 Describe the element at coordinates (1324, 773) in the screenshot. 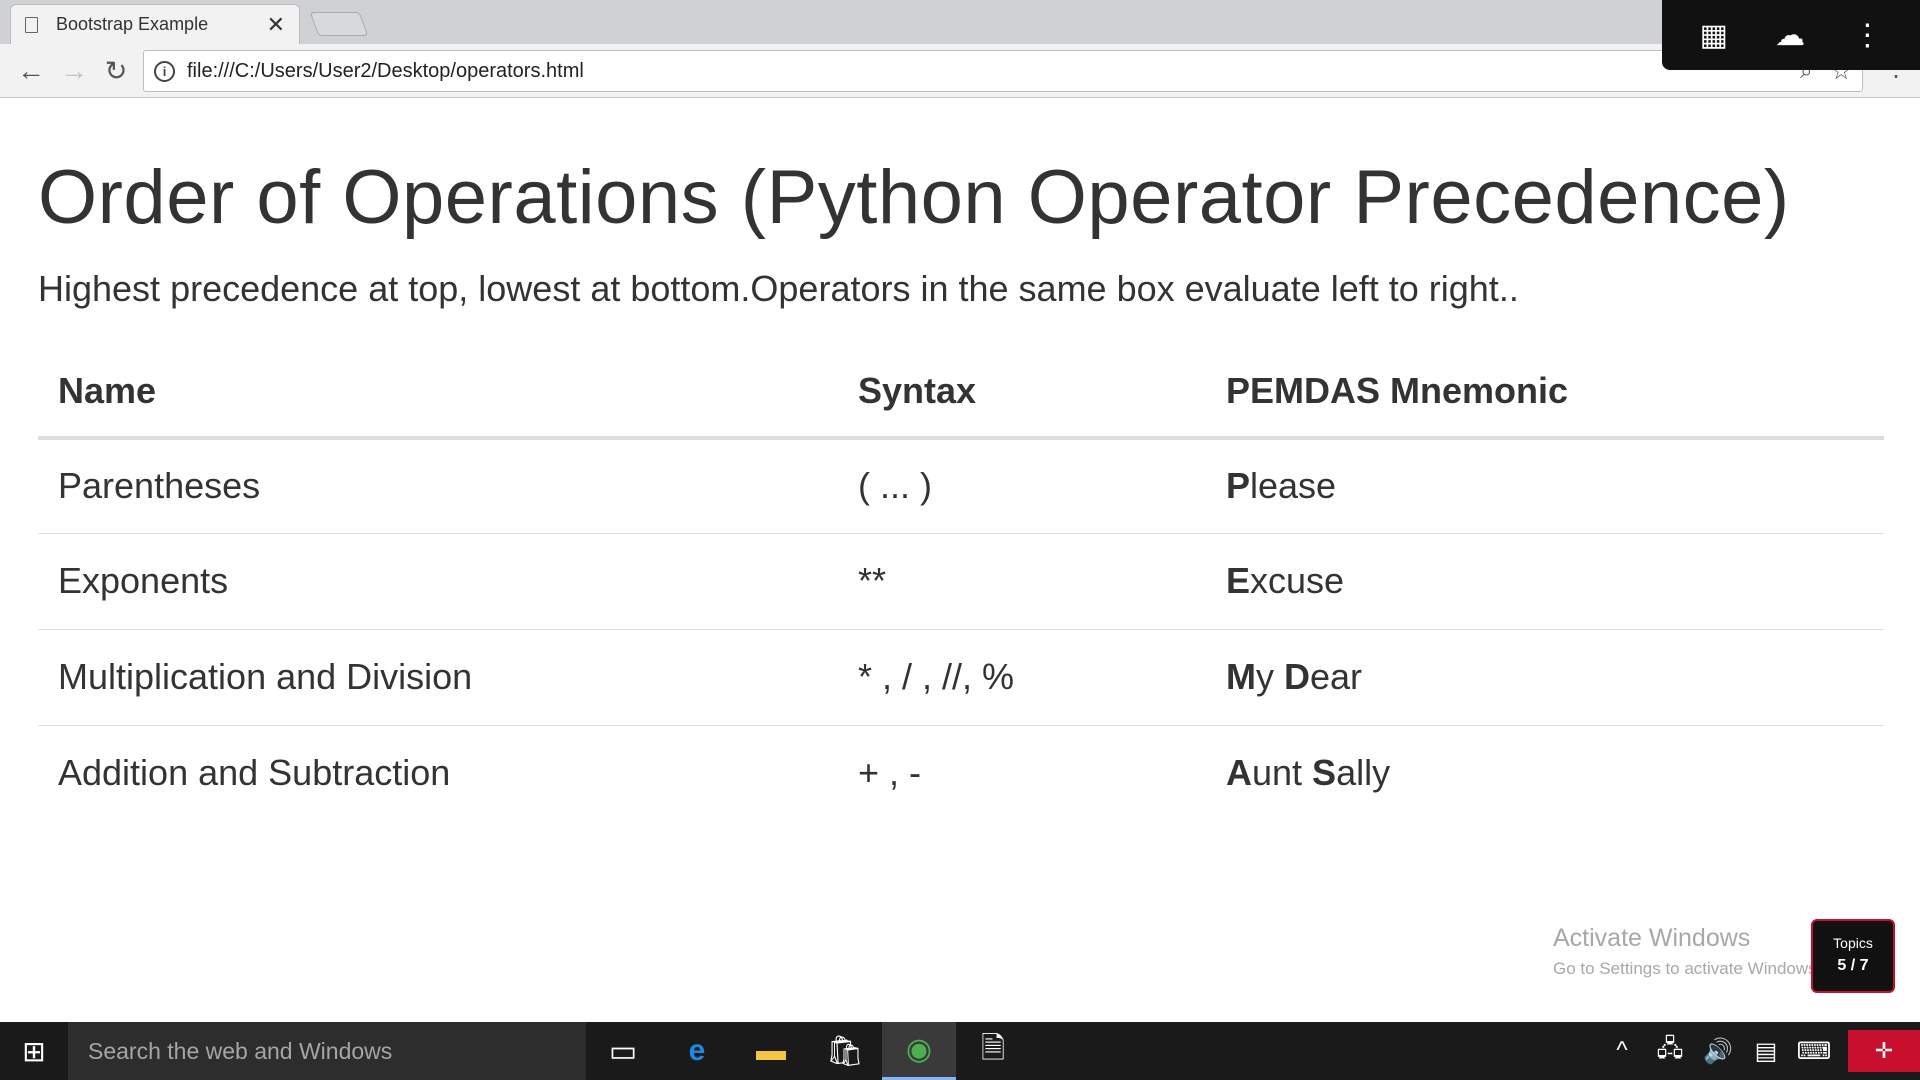

I see `mnemonic-initial: S` at that location.